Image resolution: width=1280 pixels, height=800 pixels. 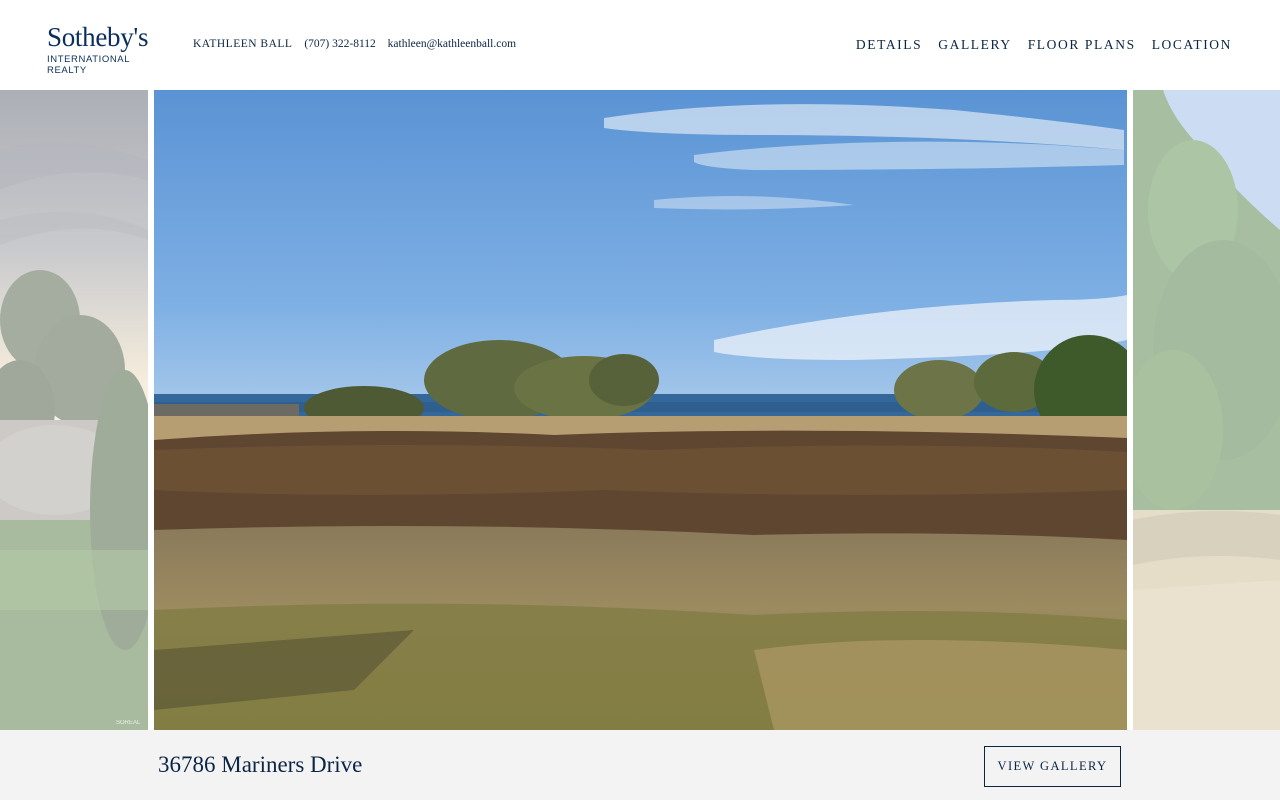 What do you see at coordinates (640, 765) in the screenshot?
I see `listing-bar: 36786 Mariners Drive VIEW GALLERY` at bounding box center [640, 765].